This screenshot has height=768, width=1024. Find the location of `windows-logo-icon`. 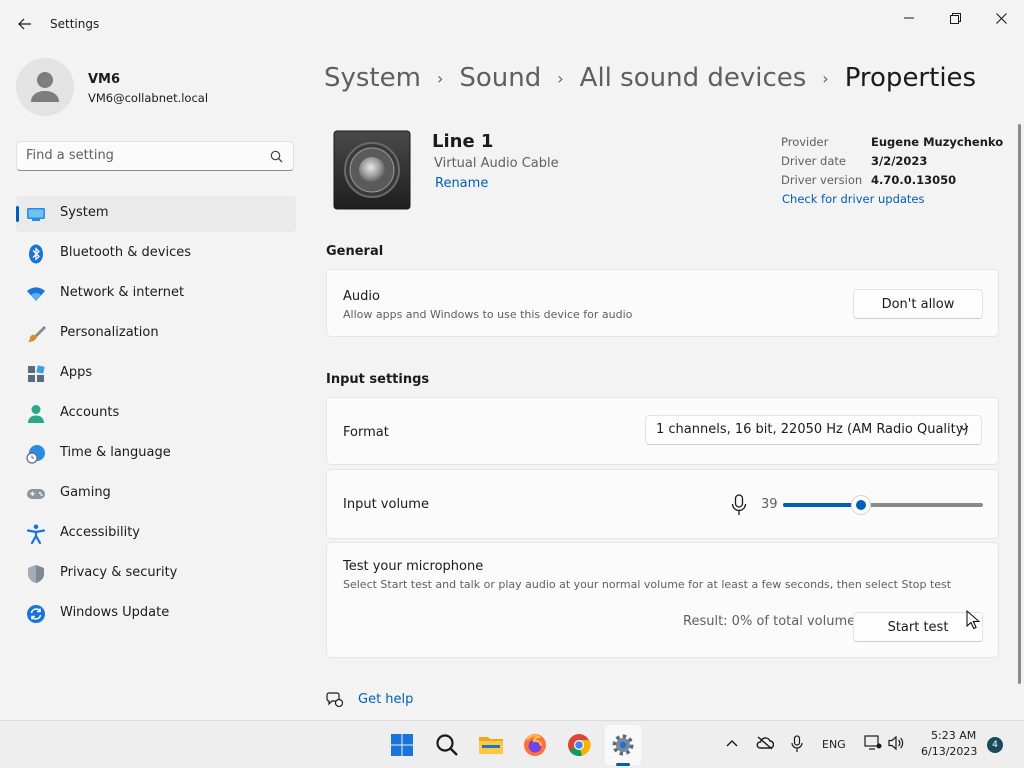

windows-logo-icon is located at coordinates (402, 745).